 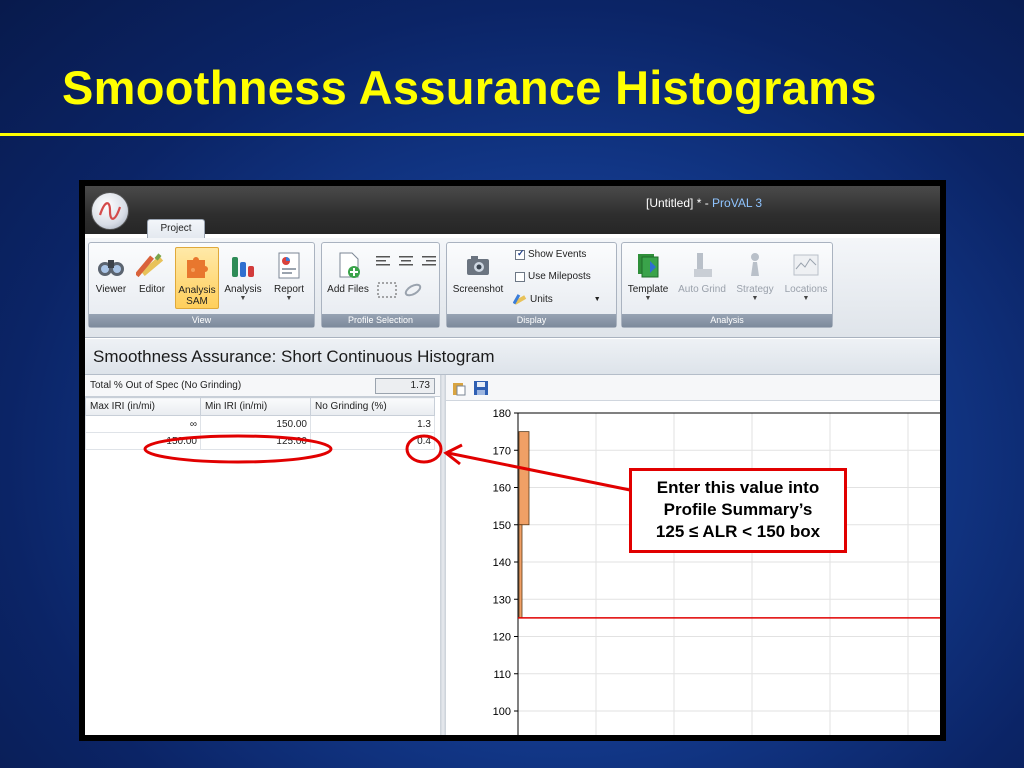 I want to click on align-right-icon, so click(x=428, y=261).